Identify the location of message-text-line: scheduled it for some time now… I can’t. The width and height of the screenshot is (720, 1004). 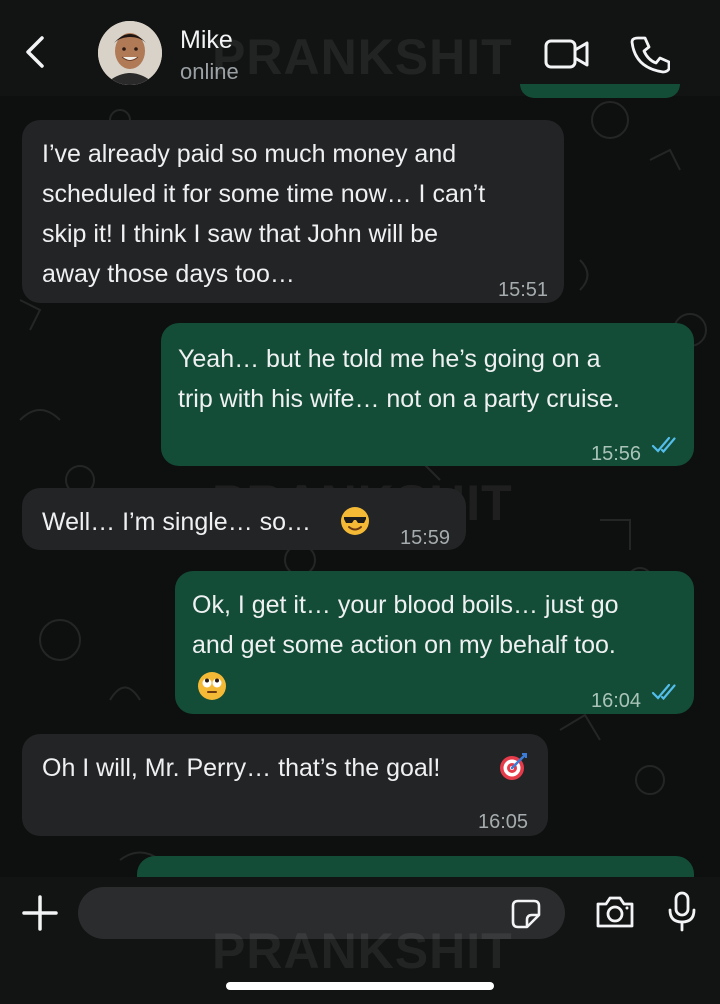
(264, 194).